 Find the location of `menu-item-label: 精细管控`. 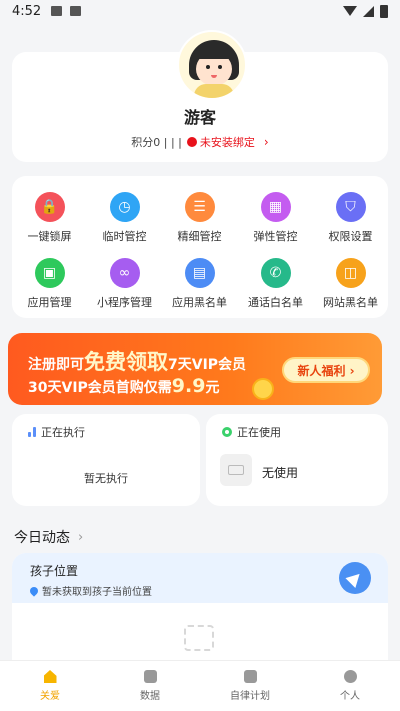

menu-item-label: 精细管控 is located at coordinates (199, 236).